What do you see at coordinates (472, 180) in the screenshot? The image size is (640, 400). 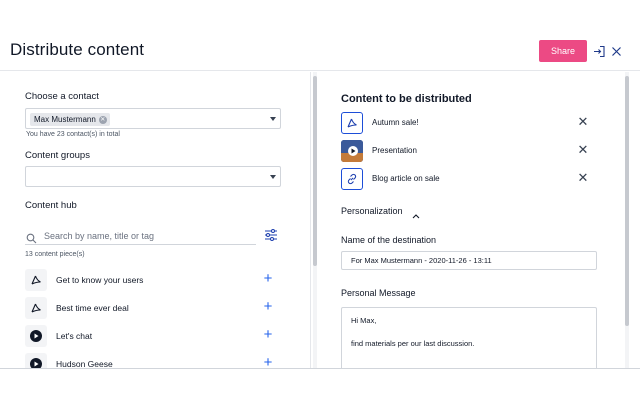 I see `selected-item: Blog article on sale ✕` at bounding box center [472, 180].